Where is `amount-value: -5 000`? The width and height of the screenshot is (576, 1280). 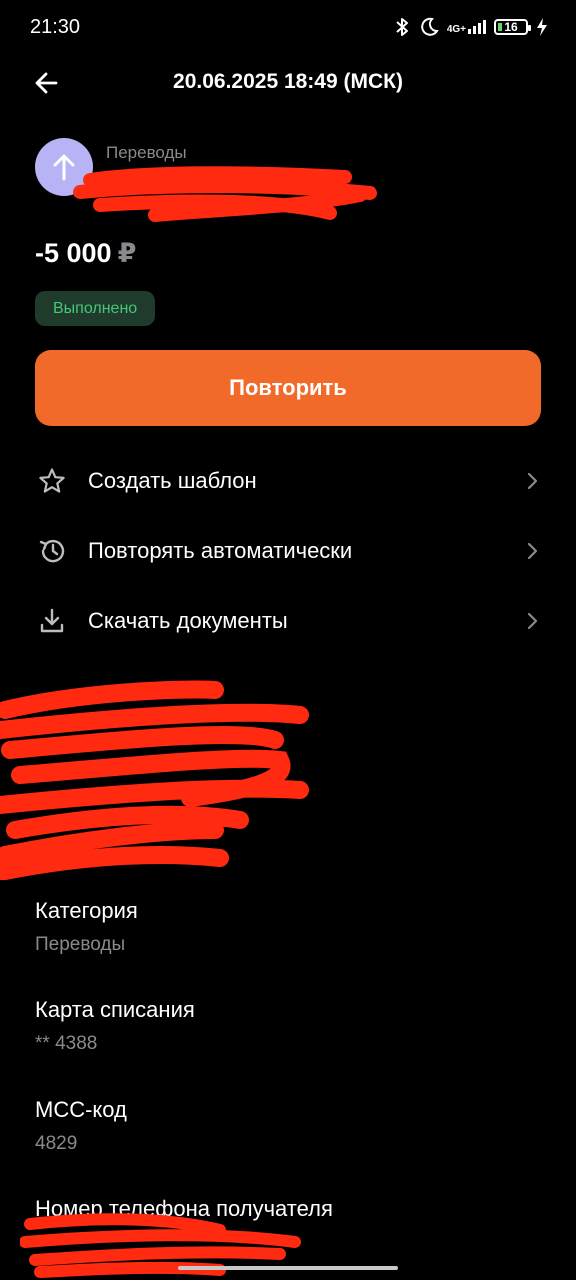
amount-value: -5 000 is located at coordinates (73, 253).